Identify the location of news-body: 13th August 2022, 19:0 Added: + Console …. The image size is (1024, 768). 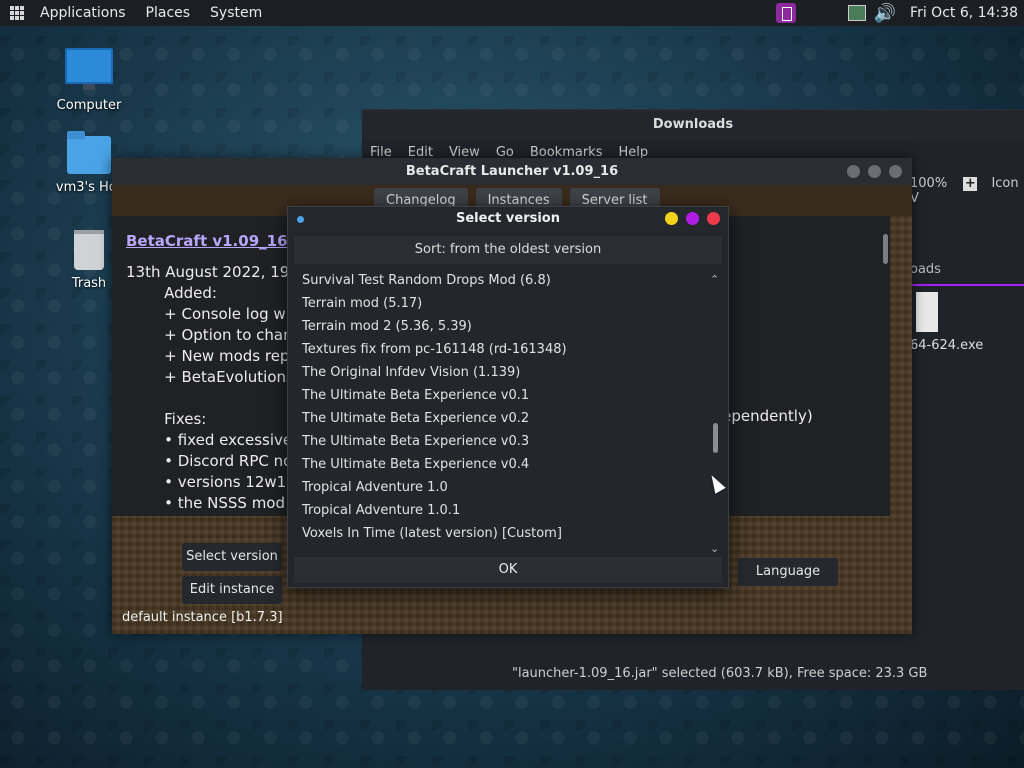
(216, 388).